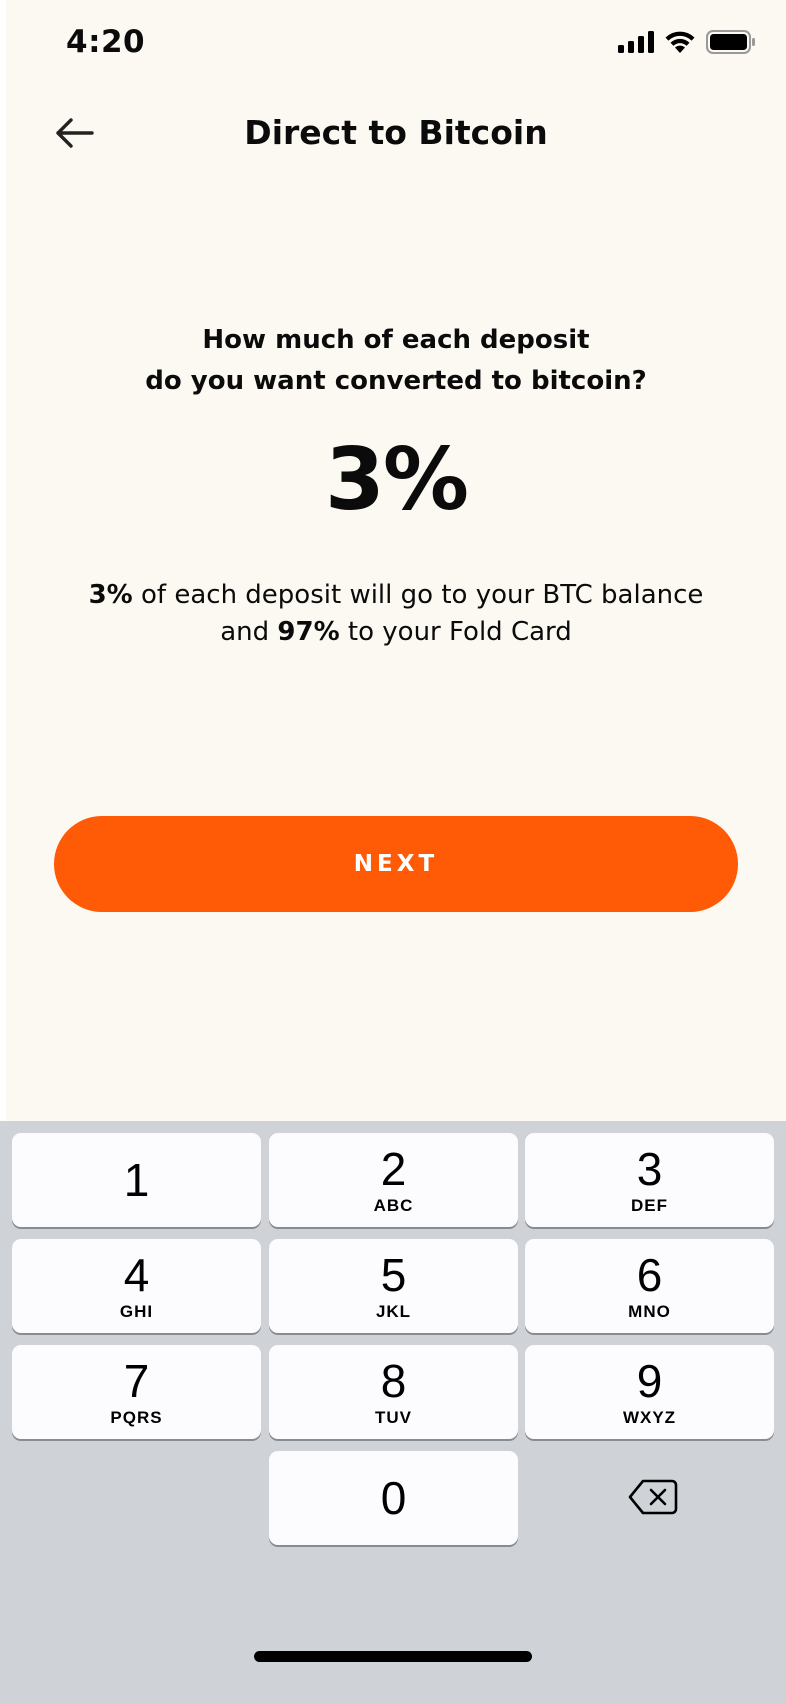 This screenshot has height=1704, width=786. I want to click on question-line-2: do you want converted to bitcoin?, so click(396, 381).